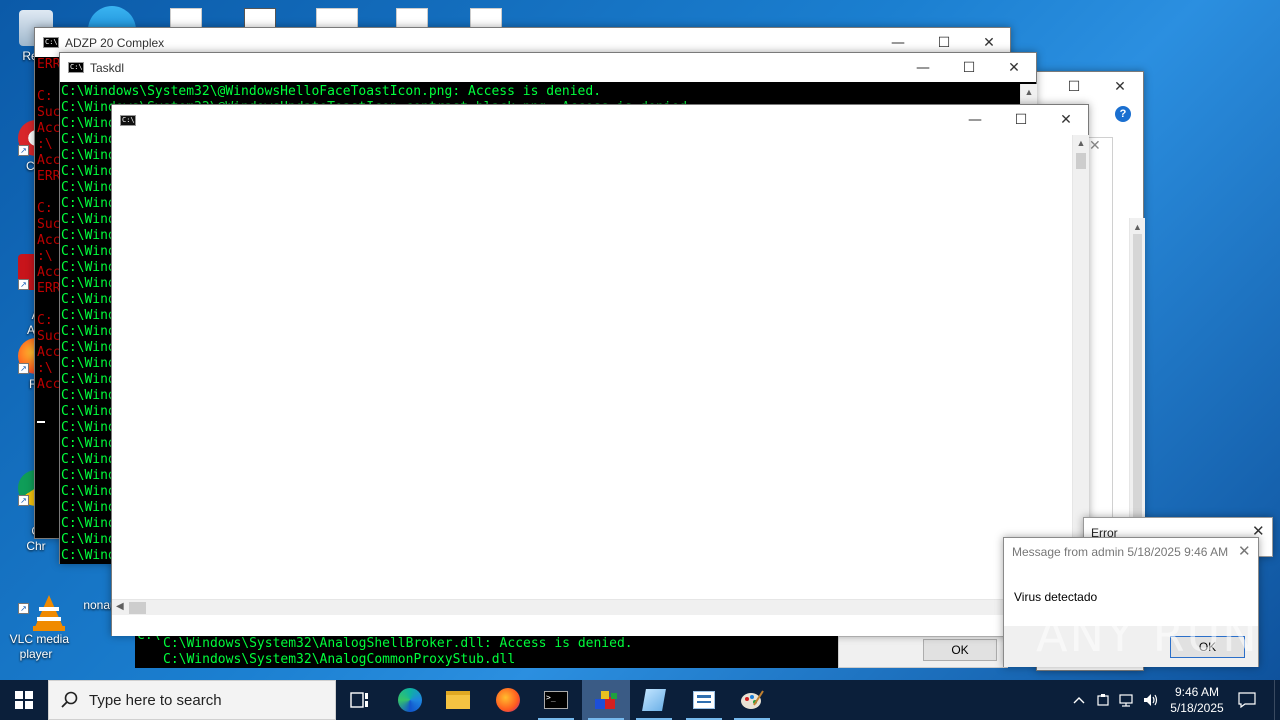  Describe the element at coordinates (41, 422) in the screenshot. I see `console-cursor` at that location.